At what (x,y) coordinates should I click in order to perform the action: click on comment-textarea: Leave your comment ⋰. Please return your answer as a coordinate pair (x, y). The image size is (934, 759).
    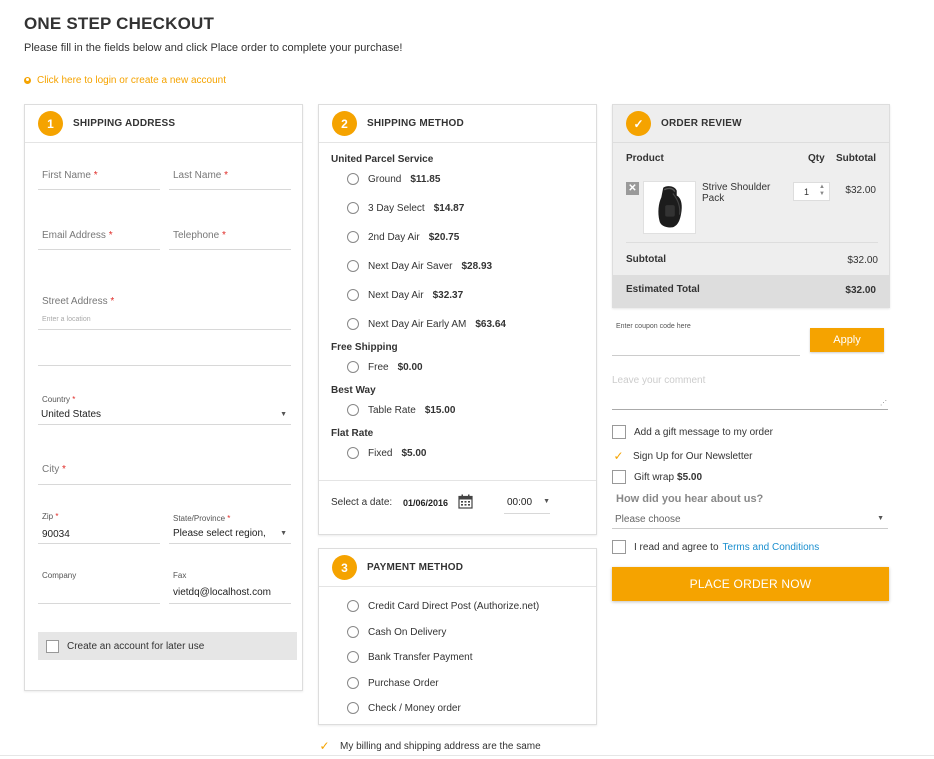
    Looking at the image, I should click on (750, 390).